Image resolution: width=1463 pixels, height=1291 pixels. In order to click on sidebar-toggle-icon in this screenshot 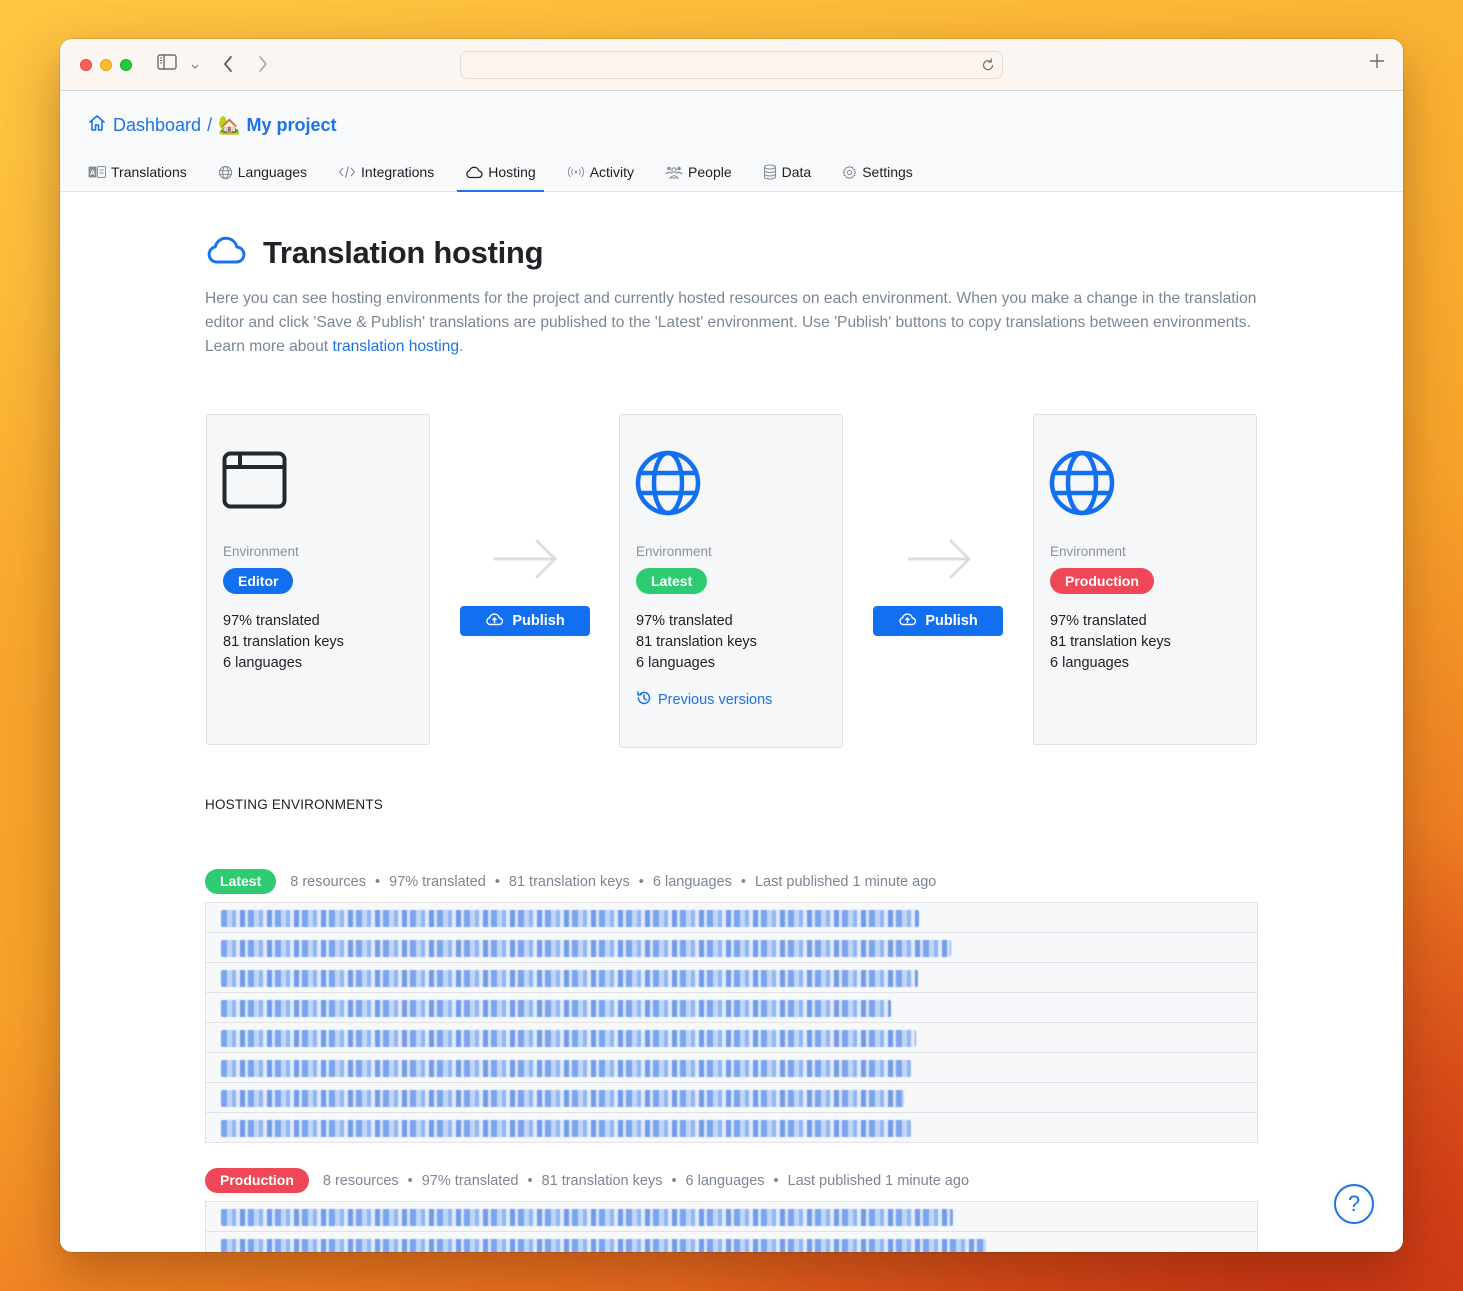, I will do `click(167, 64)`.